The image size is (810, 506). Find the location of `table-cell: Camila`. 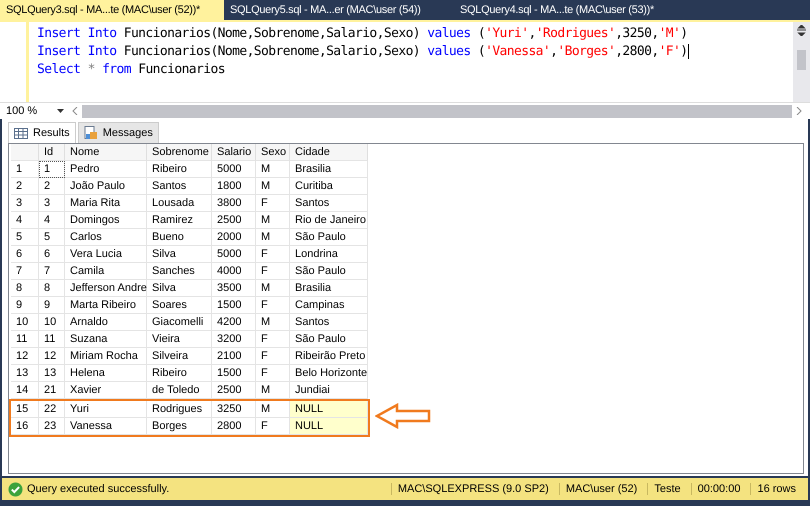

table-cell: Camila is located at coordinates (106, 271).